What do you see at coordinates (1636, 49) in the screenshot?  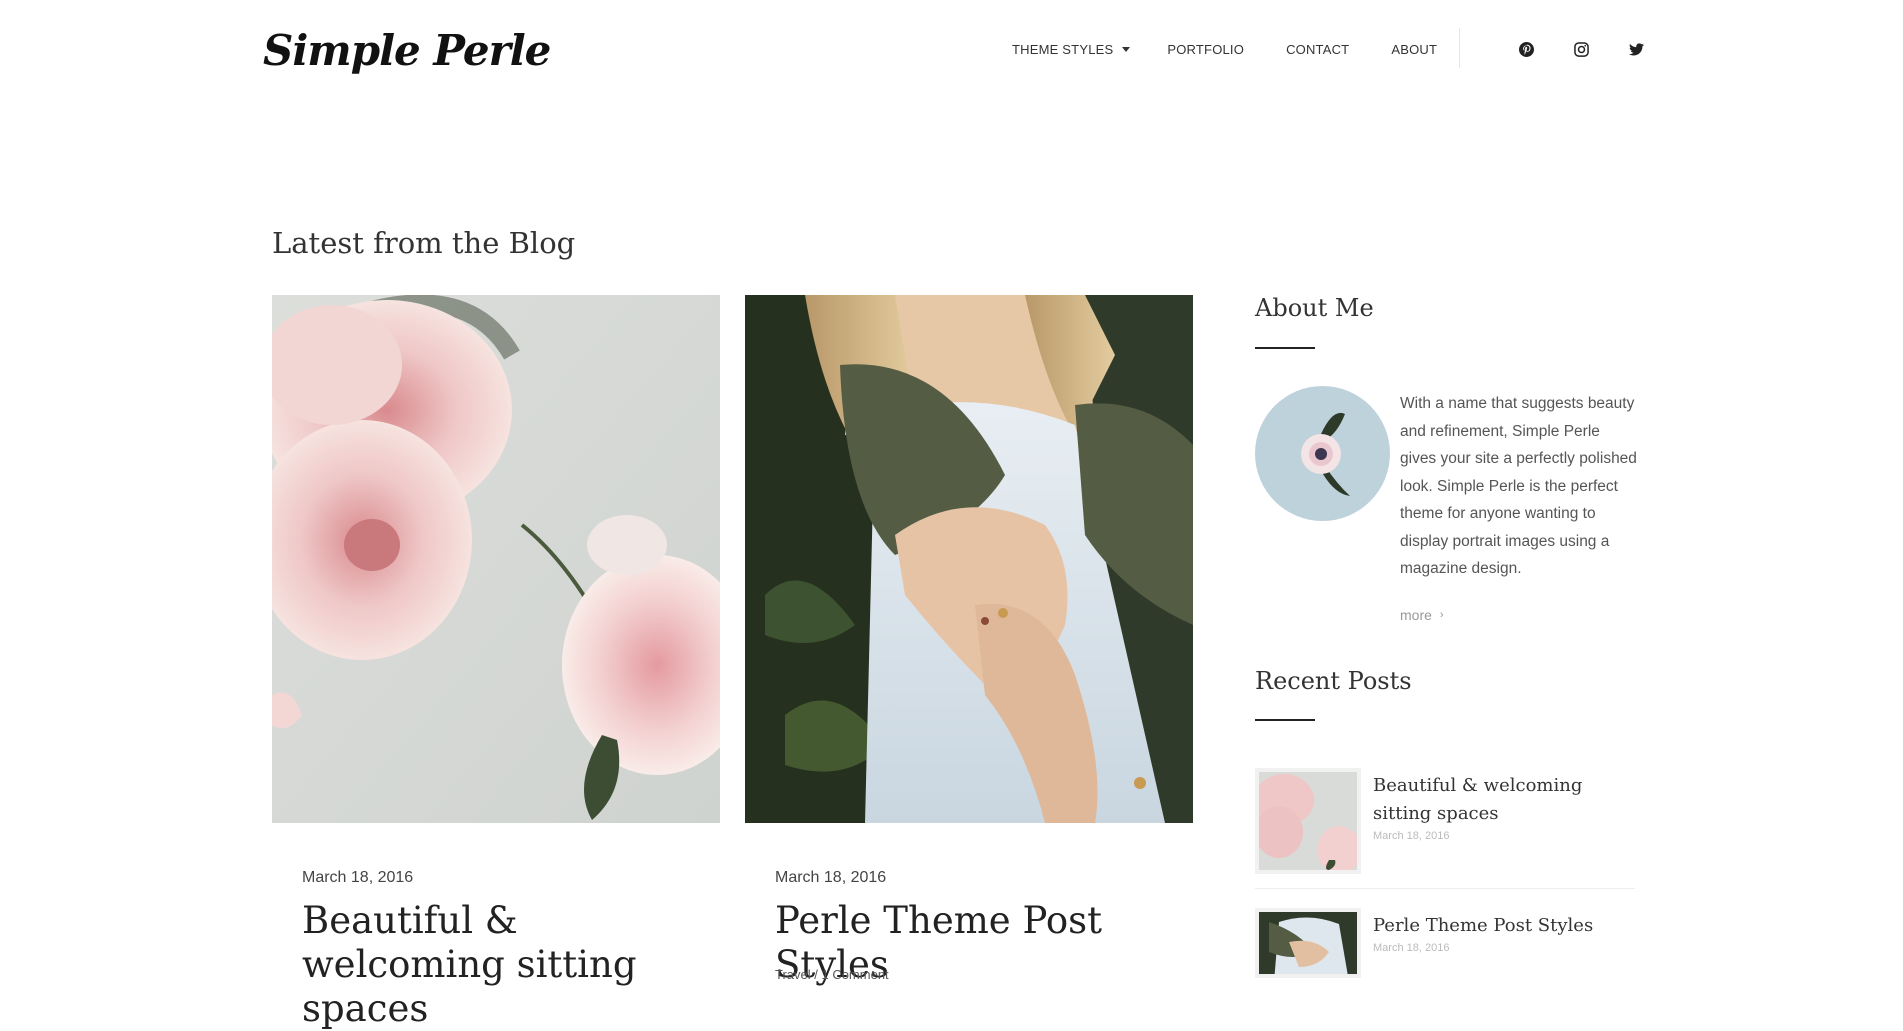 I see `twitter-icon` at bounding box center [1636, 49].